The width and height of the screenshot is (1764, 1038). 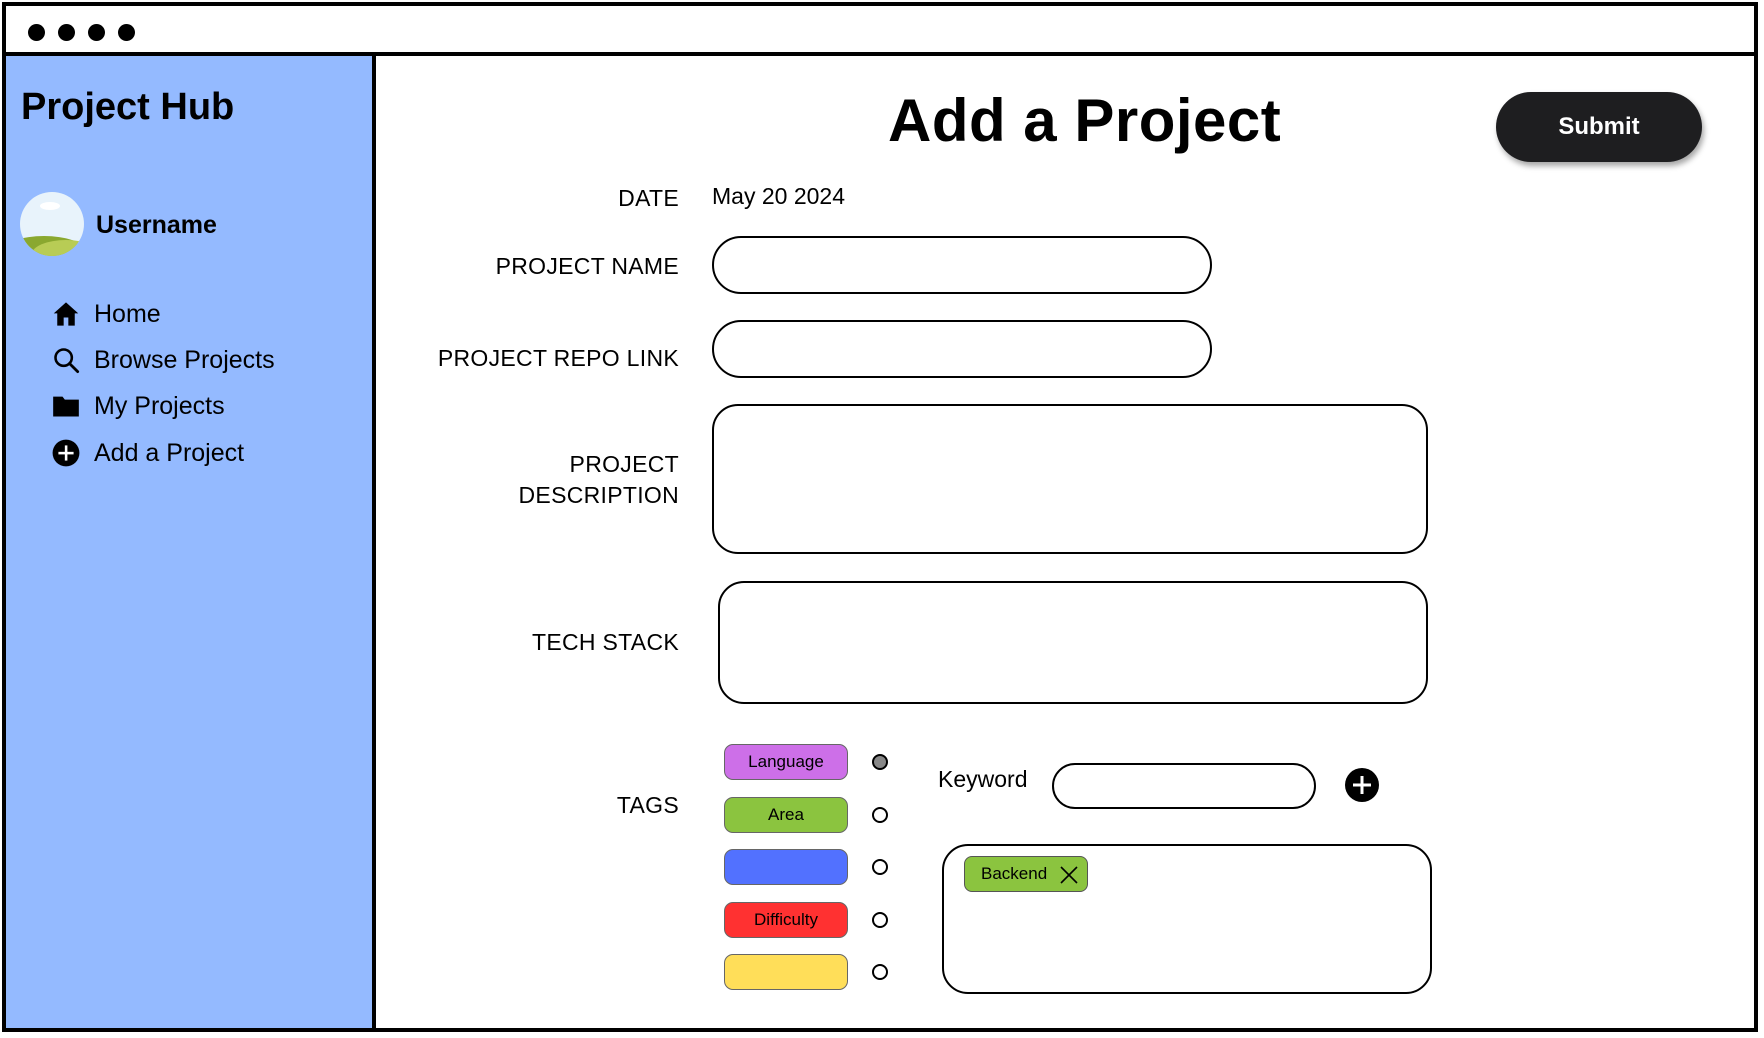 I want to click on tag-category-difficulty: Difficulty, so click(x=786, y=920).